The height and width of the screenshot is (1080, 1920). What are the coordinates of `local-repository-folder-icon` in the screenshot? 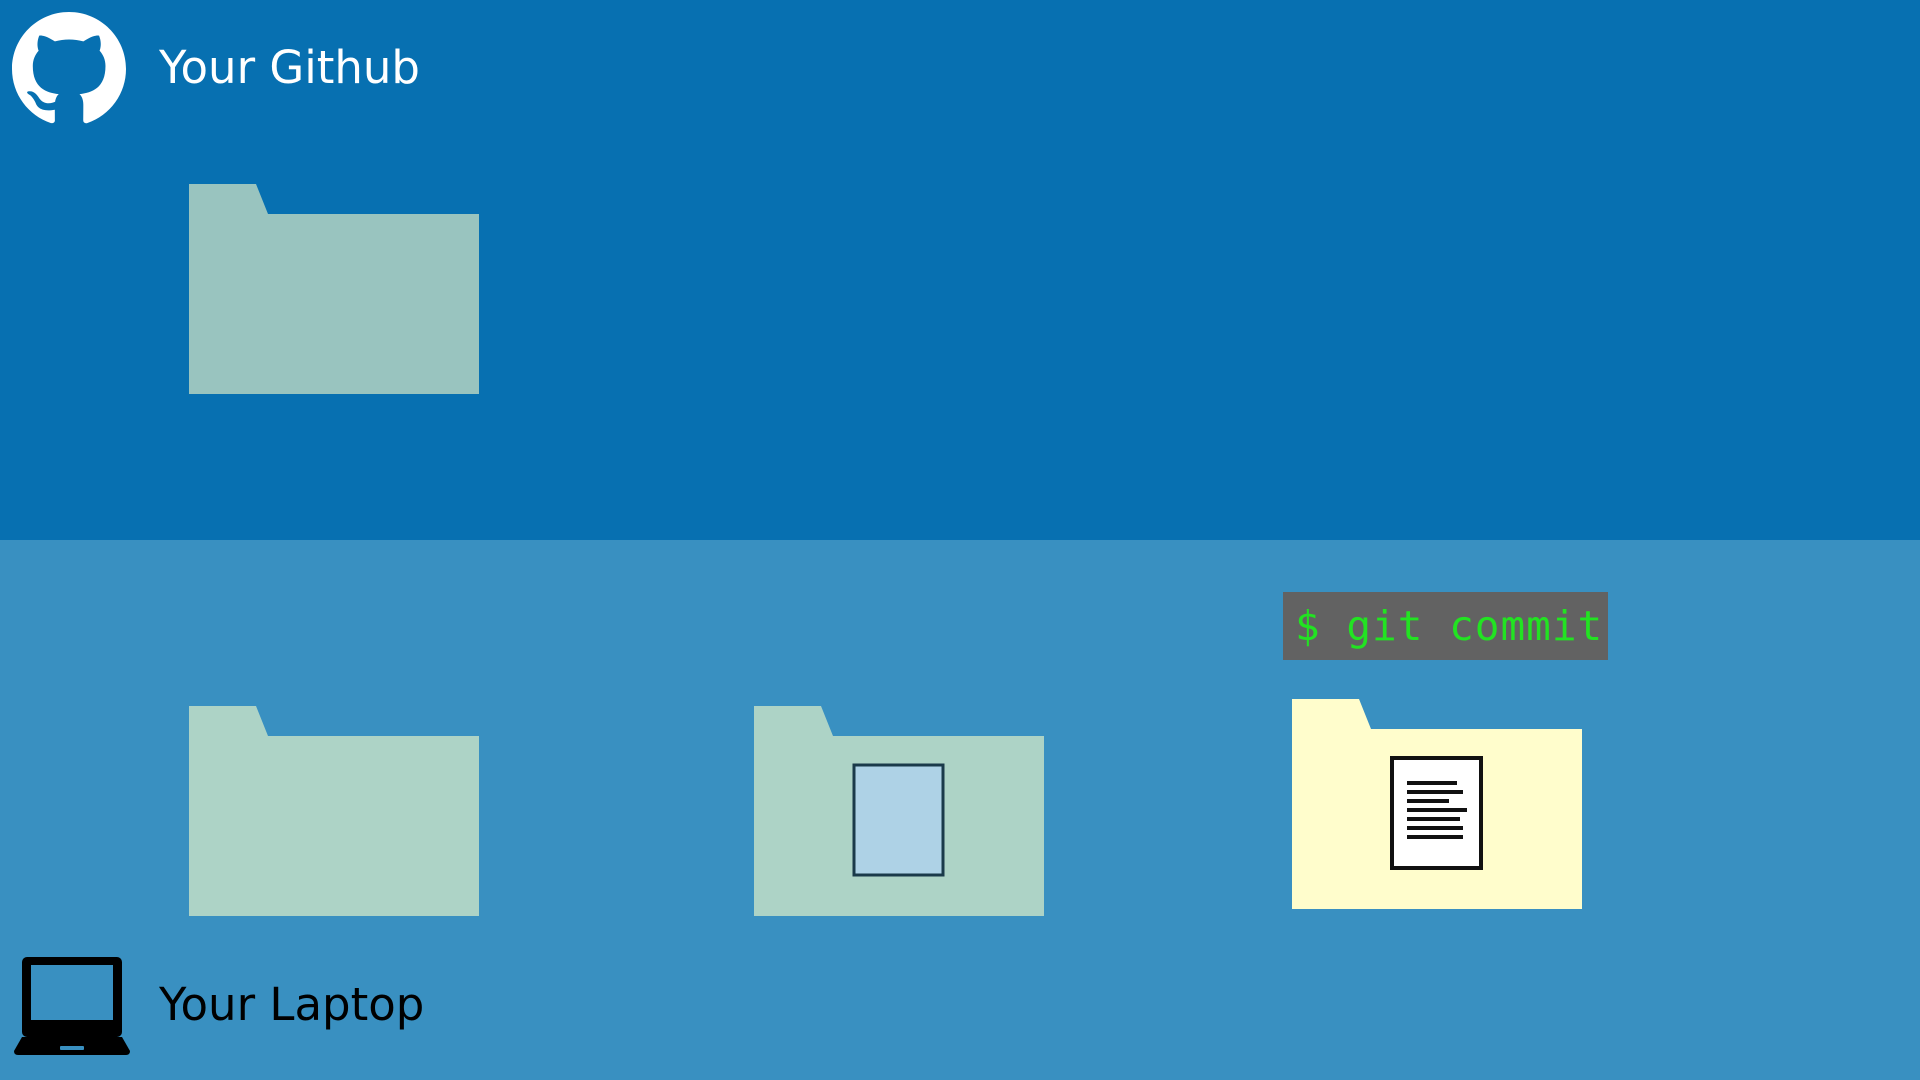 It's located at (1437, 804).